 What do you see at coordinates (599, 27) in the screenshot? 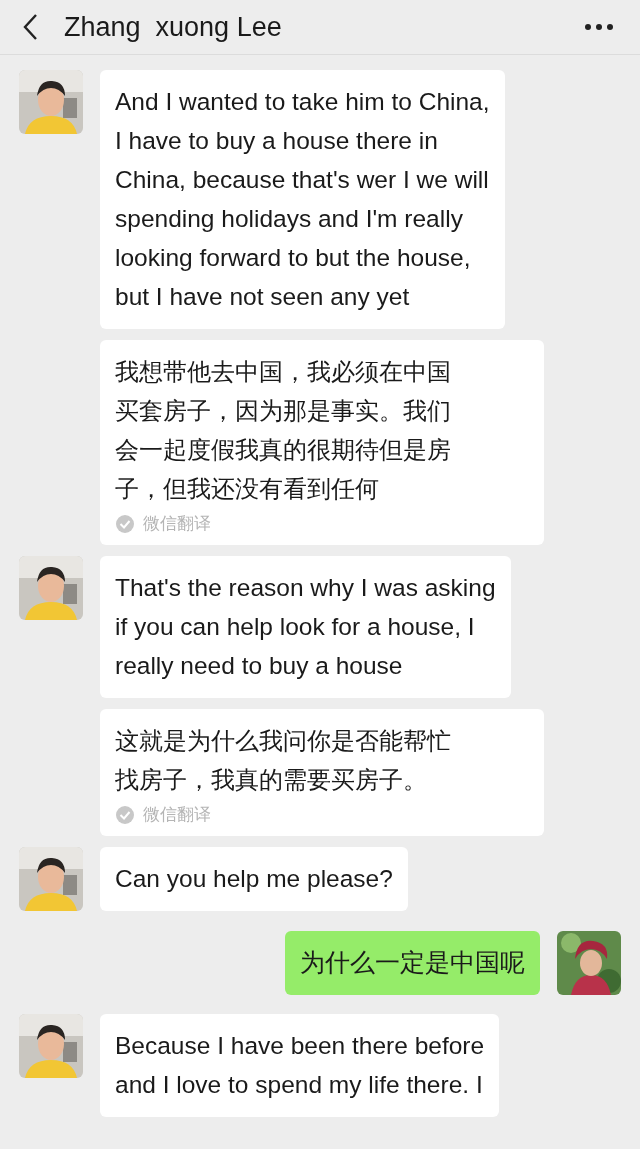
I see `more-icon` at bounding box center [599, 27].